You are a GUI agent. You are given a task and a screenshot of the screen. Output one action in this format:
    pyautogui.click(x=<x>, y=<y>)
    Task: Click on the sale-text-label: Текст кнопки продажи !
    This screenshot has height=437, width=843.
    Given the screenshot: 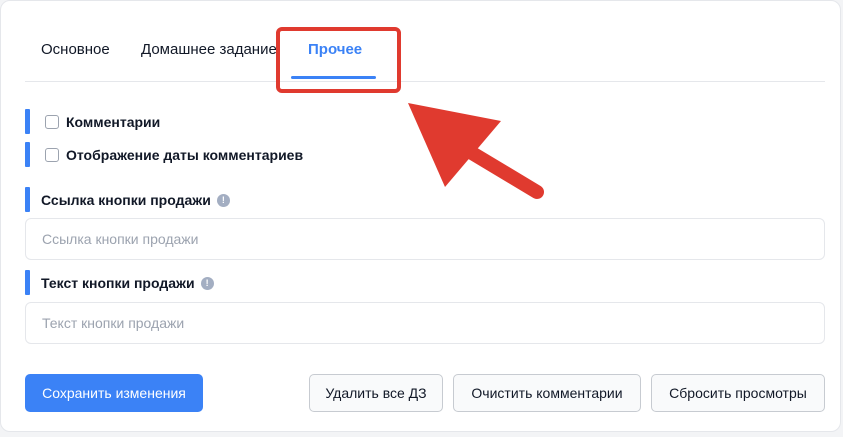 What is the action you would take?
    pyautogui.click(x=127, y=283)
    